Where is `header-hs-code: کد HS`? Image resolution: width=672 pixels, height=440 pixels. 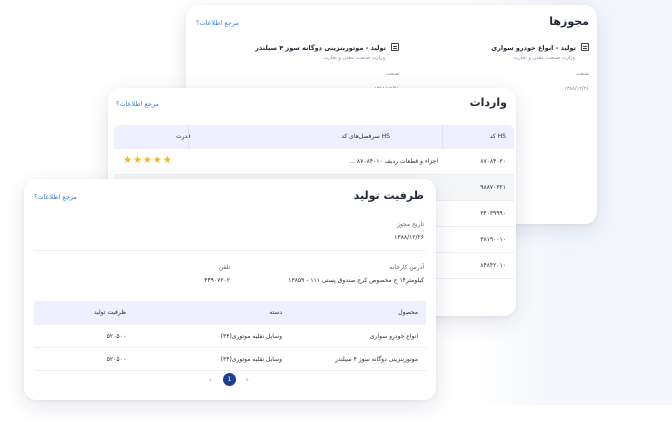
header-hs-code: کد HS is located at coordinates (497, 136).